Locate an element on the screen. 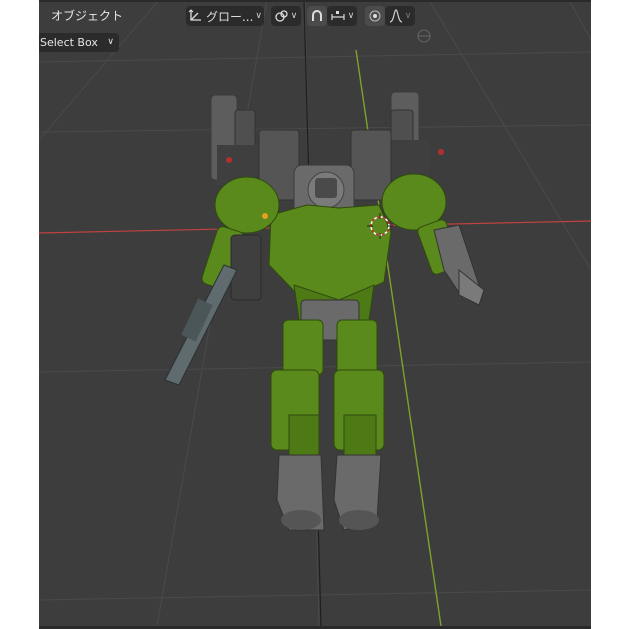  object-mode-menu: オブジェクト is located at coordinates (87, 15).